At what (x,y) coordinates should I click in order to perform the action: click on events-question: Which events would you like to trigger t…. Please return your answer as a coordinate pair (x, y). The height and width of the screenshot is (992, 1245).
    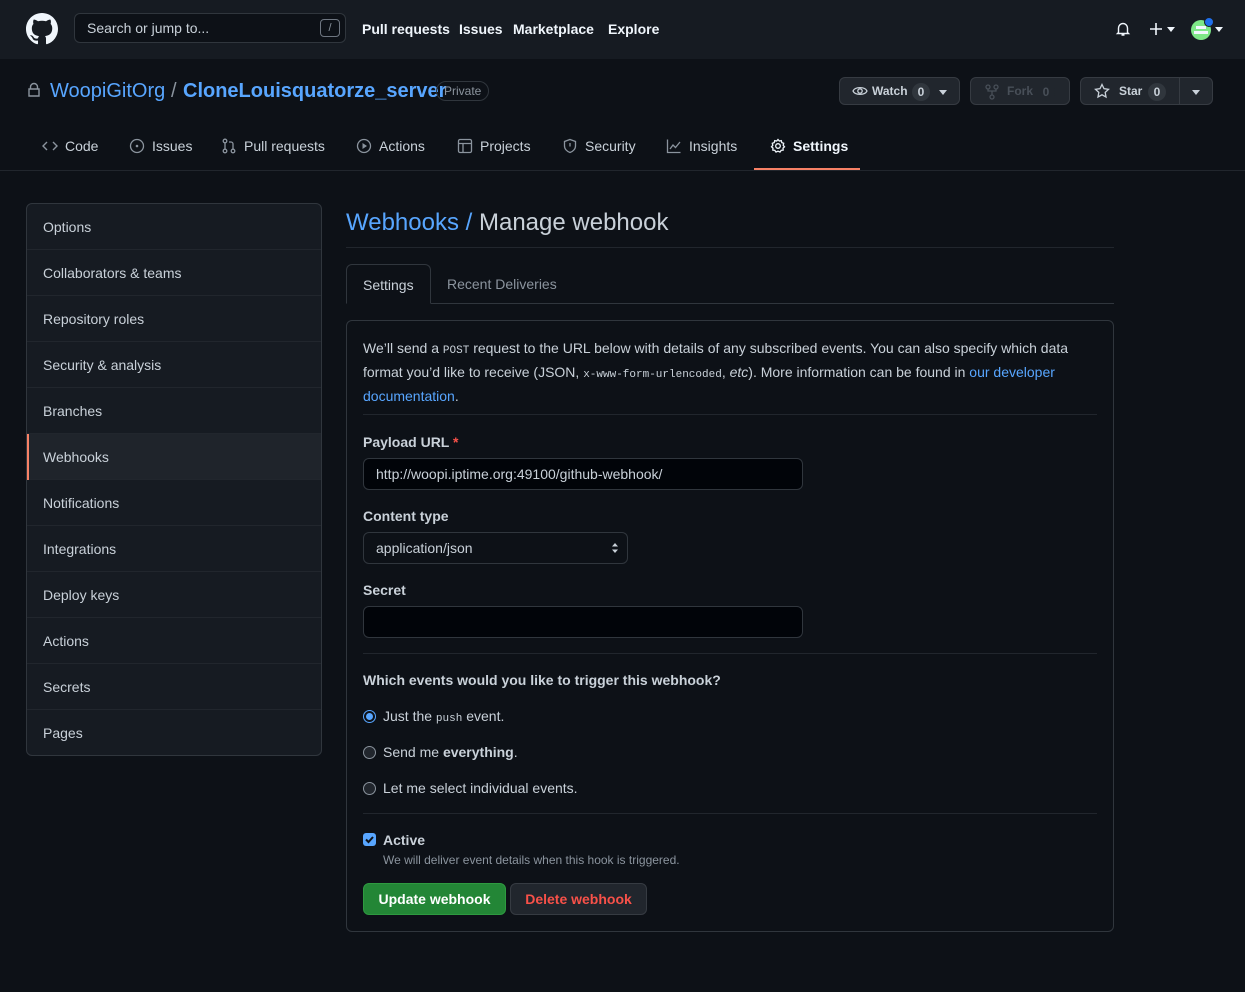
    Looking at the image, I should click on (542, 680).